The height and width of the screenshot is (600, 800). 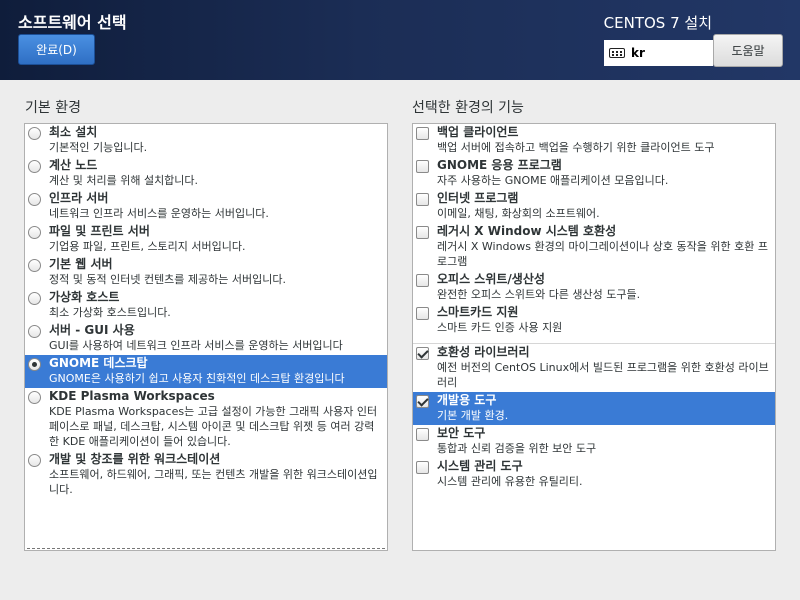 I want to click on option-name: 보안 도구, so click(x=461, y=433).